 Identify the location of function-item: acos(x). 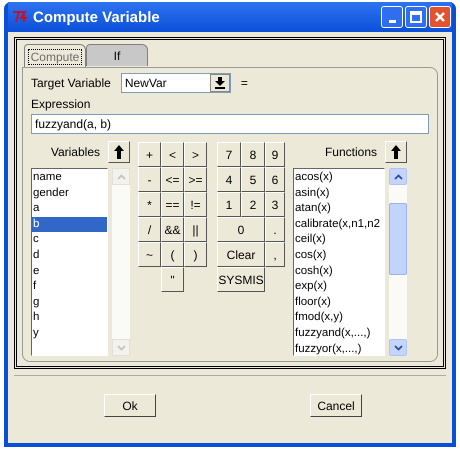
(339, 178).